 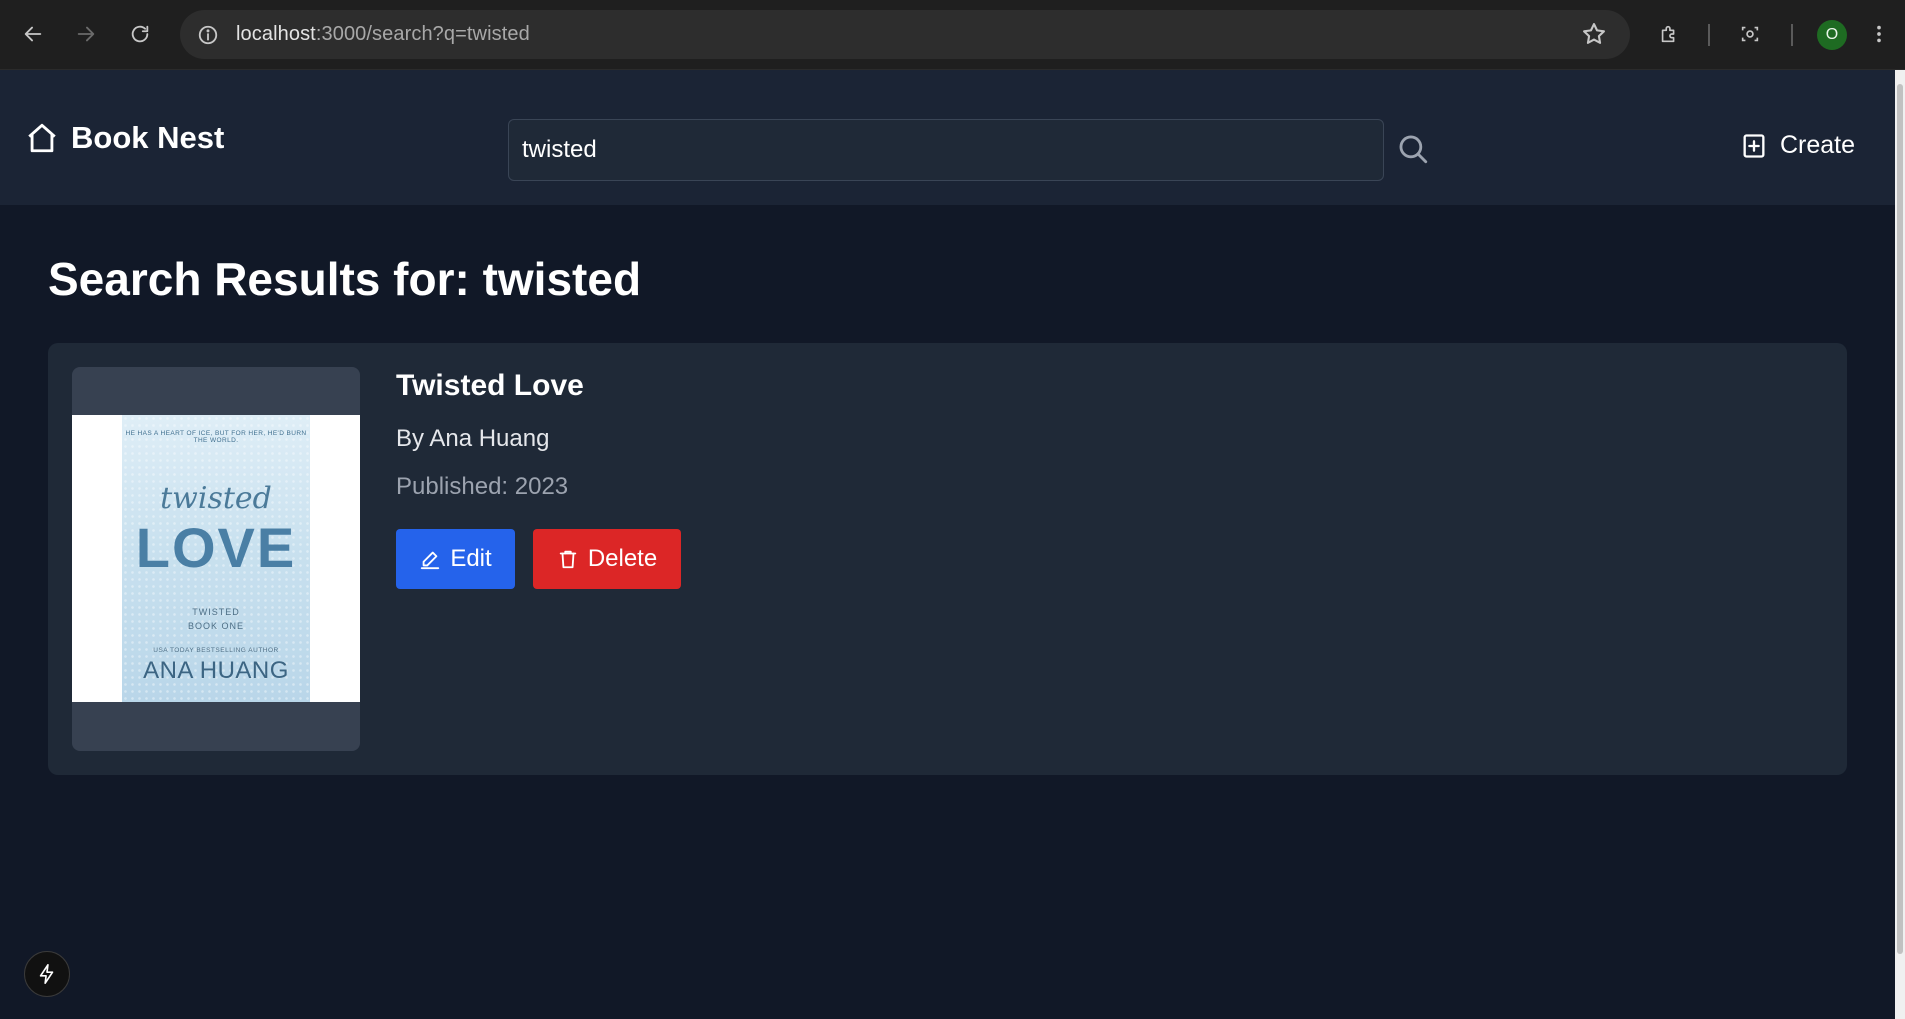 What do you see at coordinates (1832, 35) in the screenshot?
I see `profile-avatar: O` at bounding box center [1832, 35].